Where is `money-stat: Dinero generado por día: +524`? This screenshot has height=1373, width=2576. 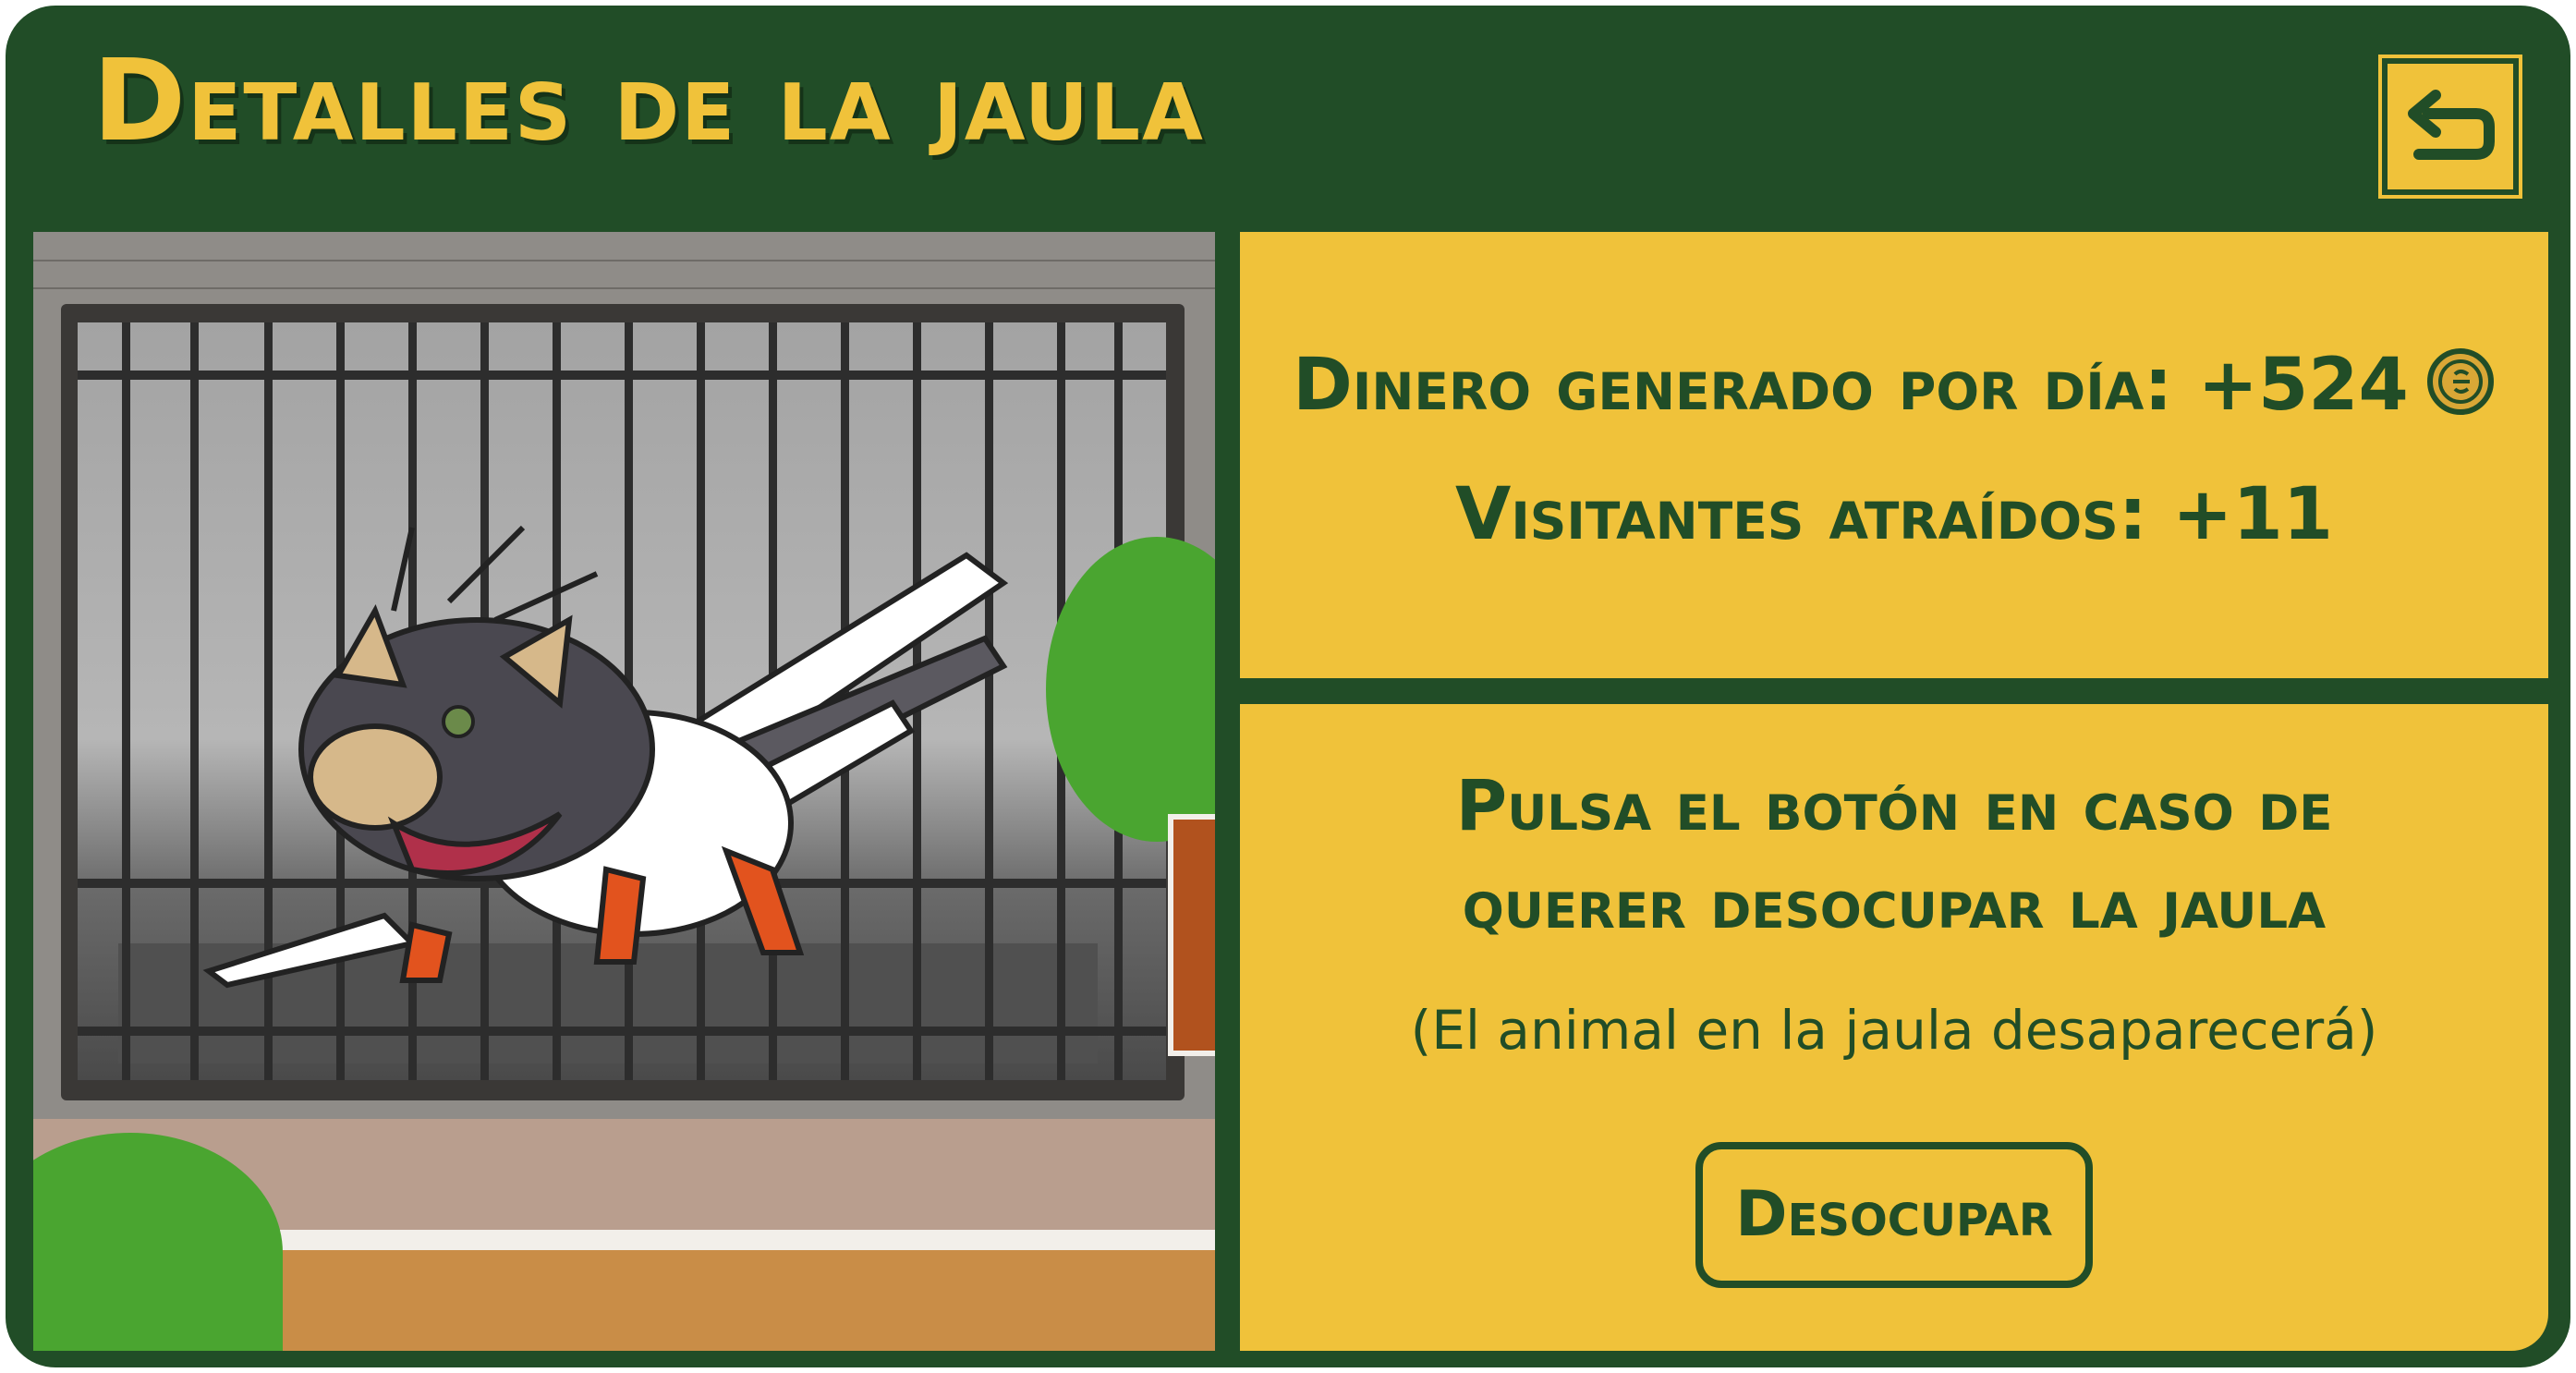
money-stat: Dinero generado por día: +524 is located at coordinates (1894, 385).